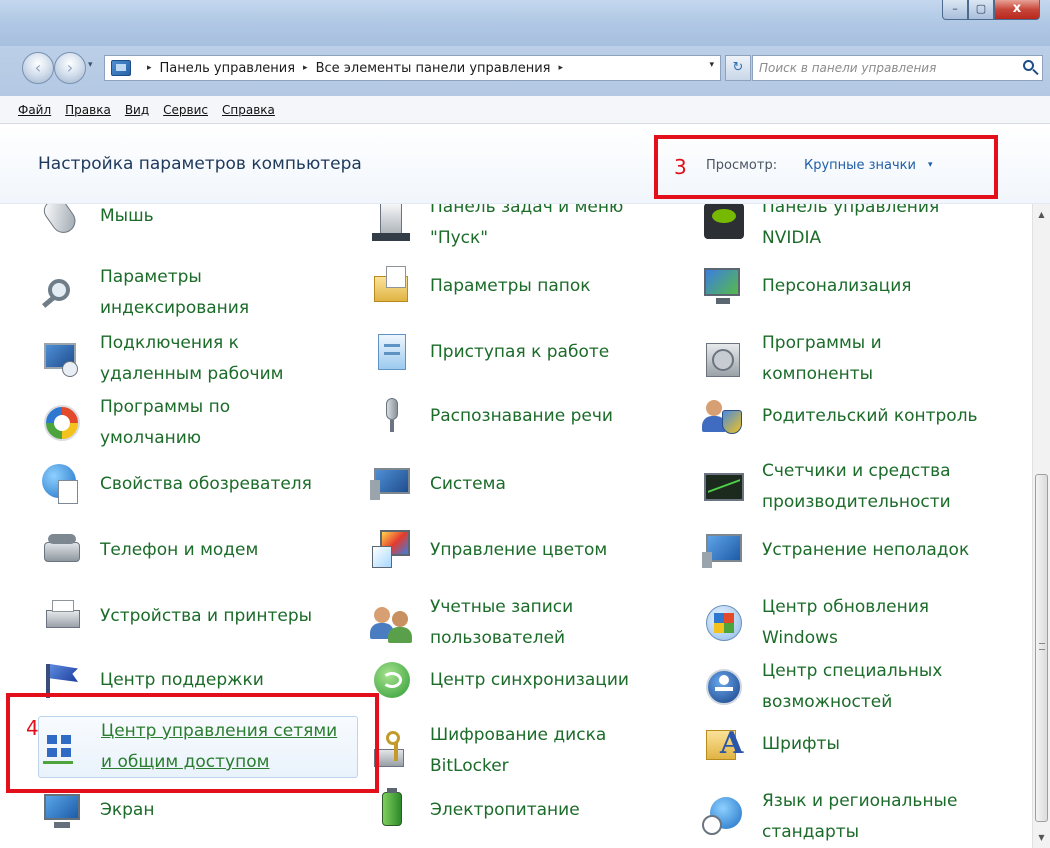  What do you see at coordinates (801, 744) in the screenshot?
I see `item-label: Шрифты` at bounding box center [801, 744].